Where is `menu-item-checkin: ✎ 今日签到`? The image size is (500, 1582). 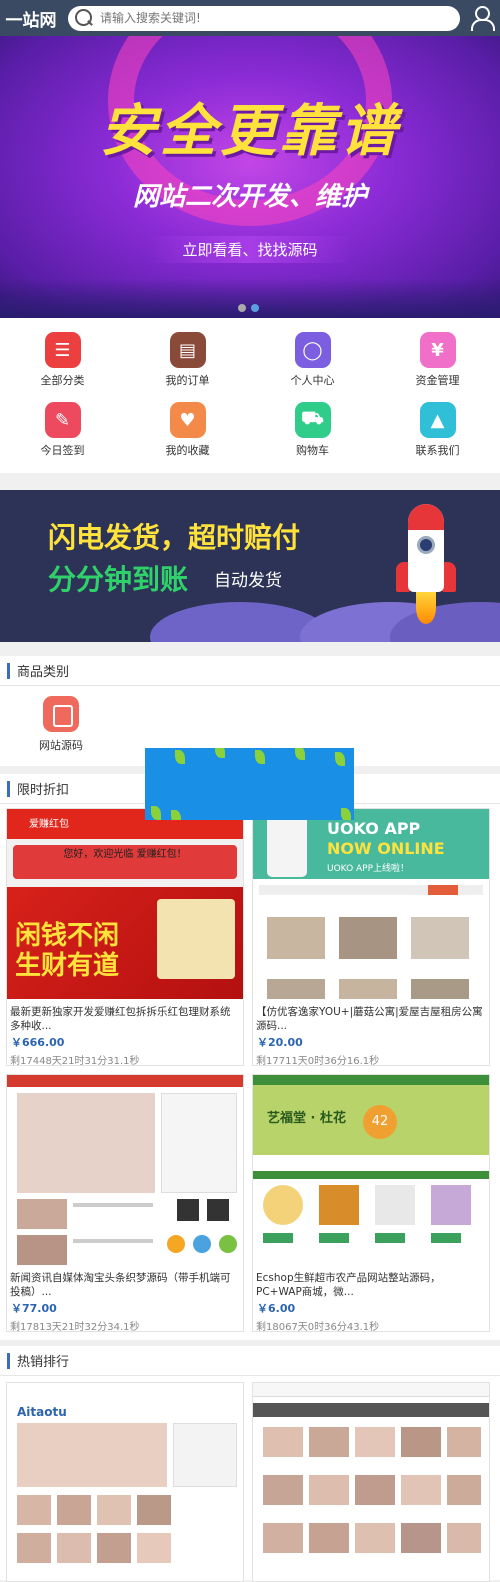
menu-item-checkin: ✎ 今日签到 is located at coordinates (62, 424).